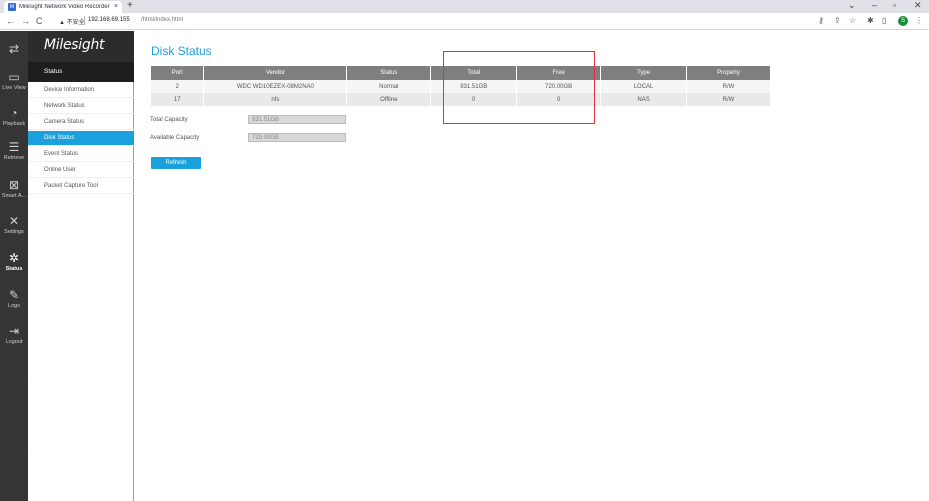  Describe the element at coordinates (14, 269) in the screenshot. I see `nav-label: Status` at that location.